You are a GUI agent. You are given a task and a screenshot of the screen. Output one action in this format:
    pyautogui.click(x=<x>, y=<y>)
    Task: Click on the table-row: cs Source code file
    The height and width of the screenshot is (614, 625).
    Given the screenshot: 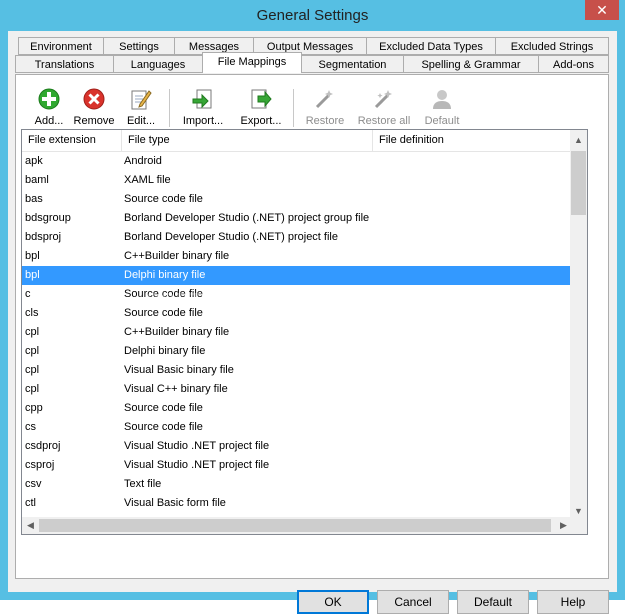 What is the action you would take?
    pyautogui.click(x=297, y=427)
    